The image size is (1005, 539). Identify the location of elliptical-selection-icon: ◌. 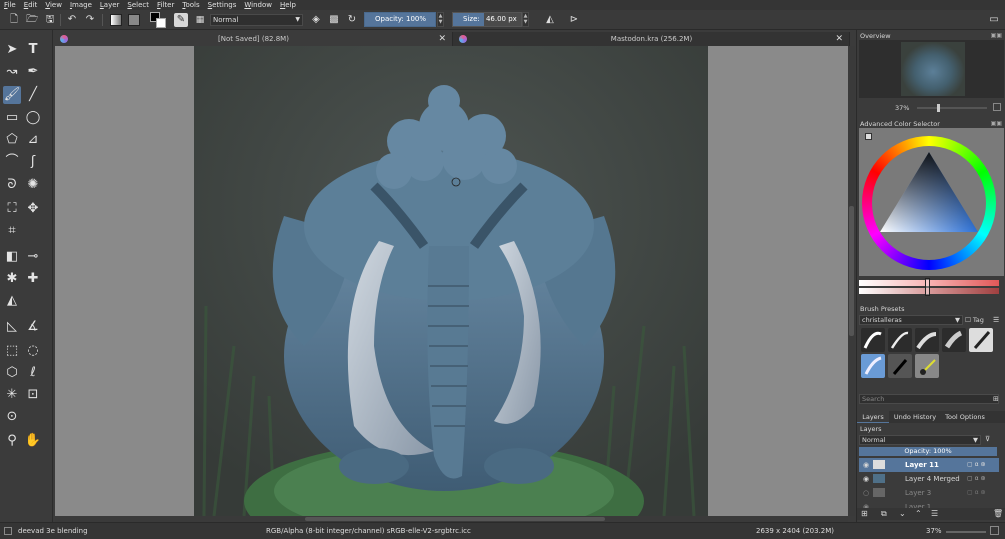
(33, 351).